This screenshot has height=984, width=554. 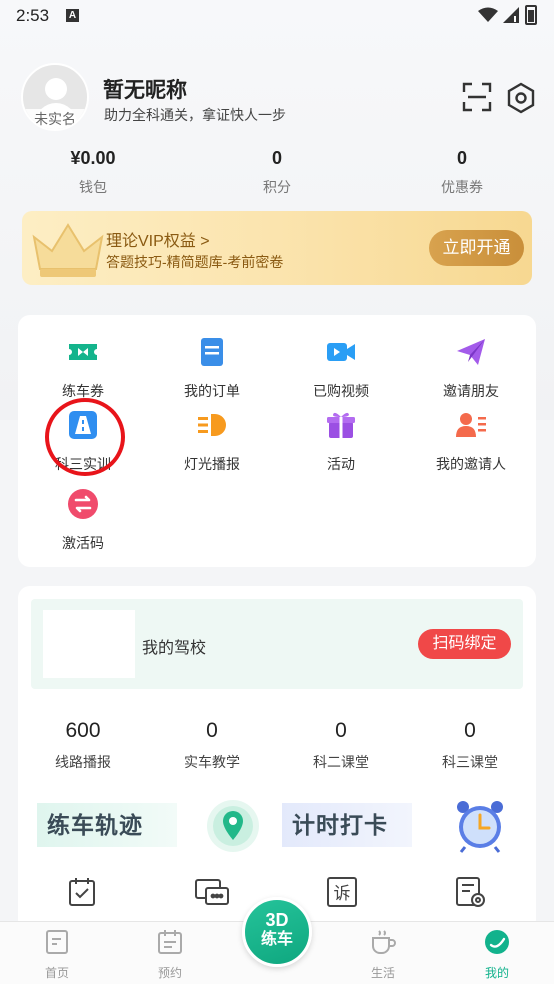 What do you see at coordinates (83, 762) in the screenshot?
I see `school-stat-label: 线路播报` at bounding box center [83, 762].